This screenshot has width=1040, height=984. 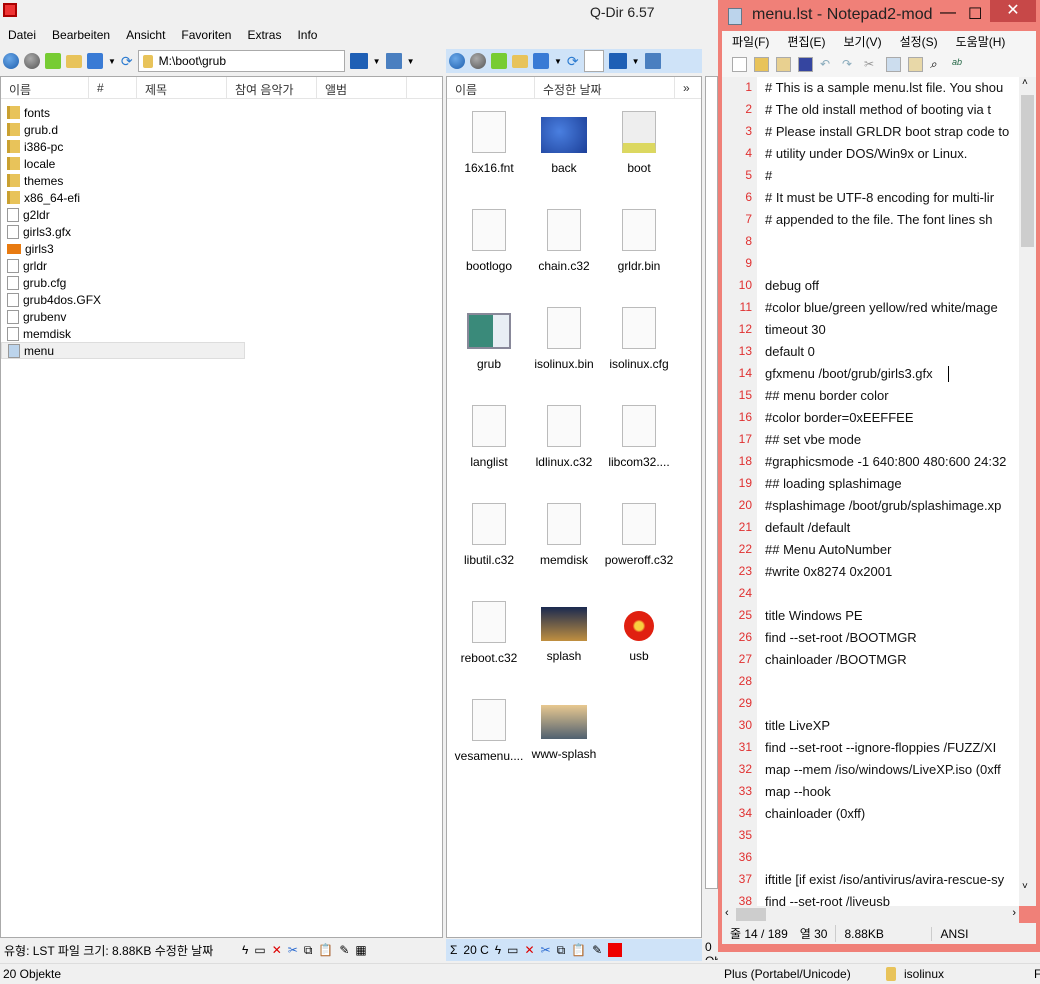 What do you see at coordinates (870, 914) in the screenshot?
I see `horizontal-scrollbar: ‹ ›` at bounding box center [870, 914].